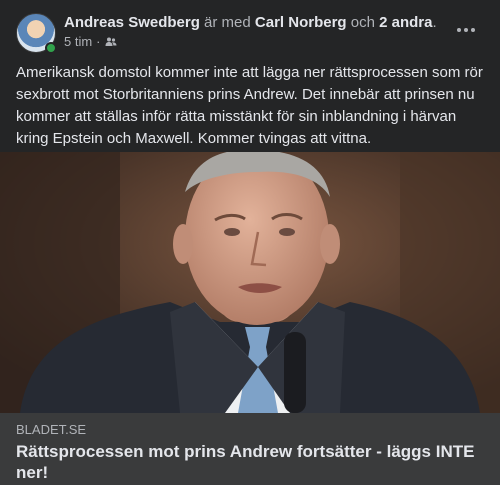 Image resolution: width=500 pixels, height=485 pixels. Describe the element at coordinates (301, 22) in the screenshot. I see `tagged-person: Carl Norberg` at that location.